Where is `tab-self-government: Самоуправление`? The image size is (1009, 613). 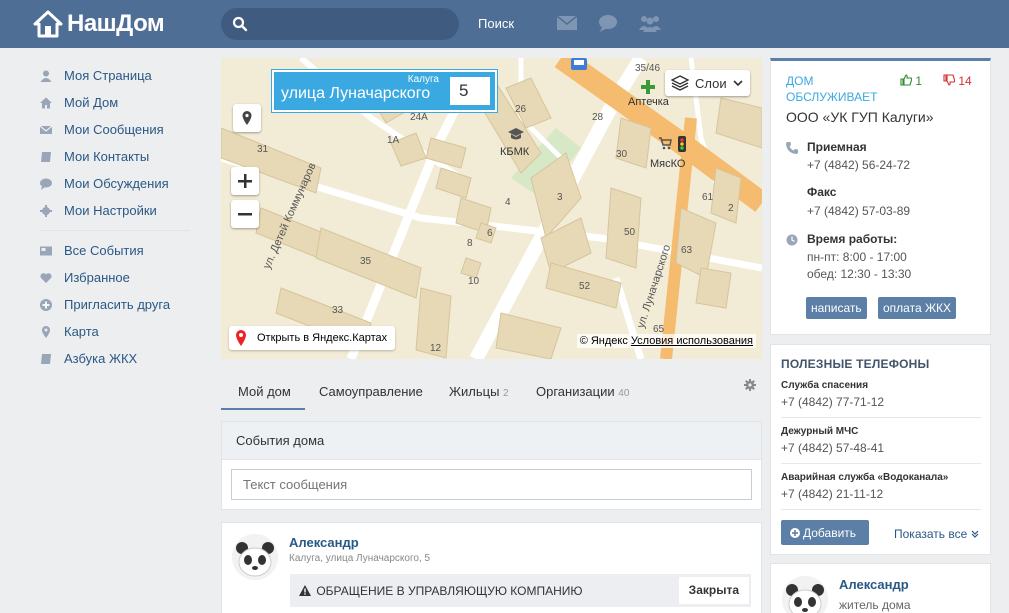 tab-self-government: Самоуправление is located at coordinates (371, 391).